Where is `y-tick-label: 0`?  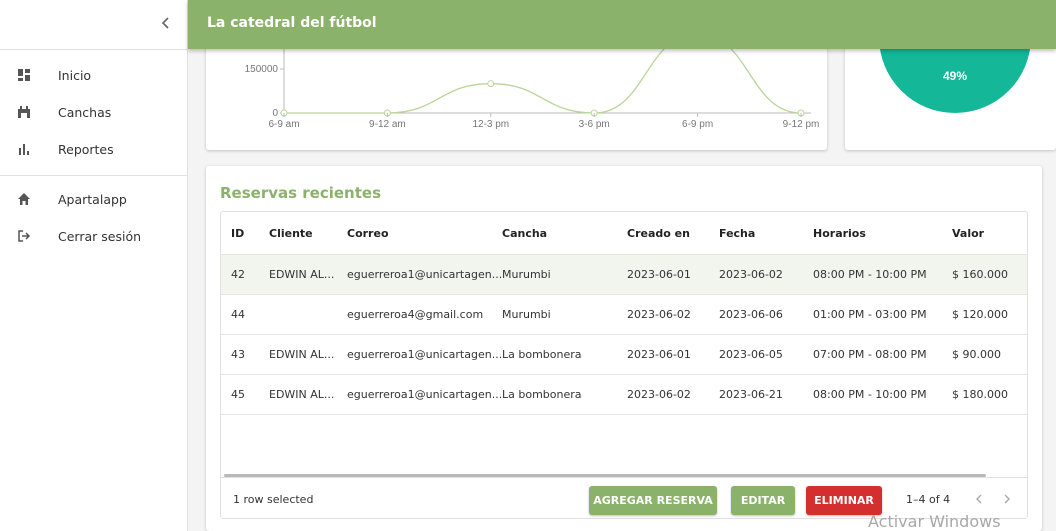
y-tick-label: 0 is located at coordinates (275, 113).